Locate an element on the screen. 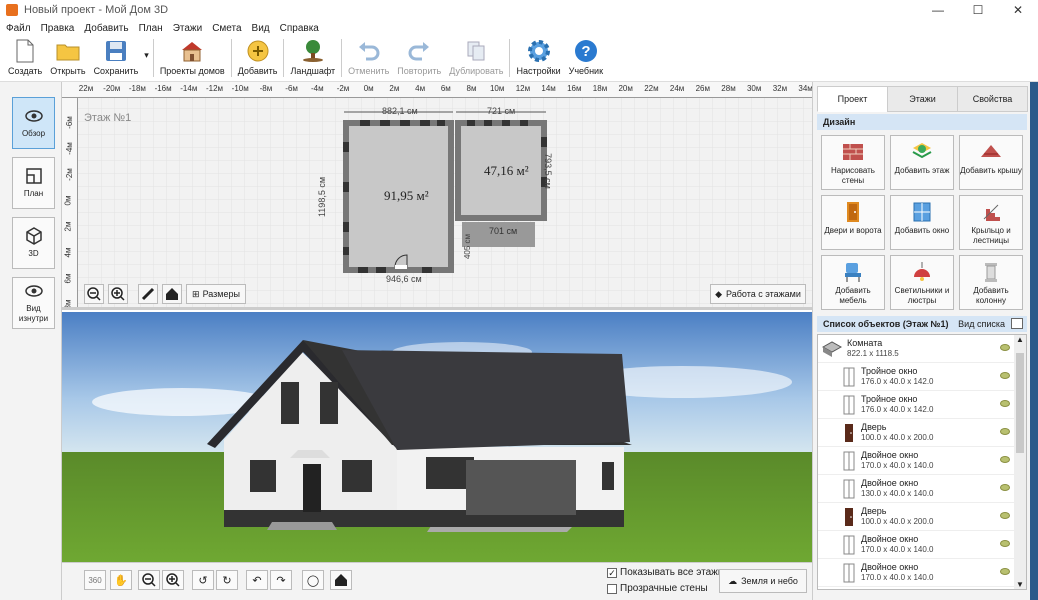  tilt-up-icon: ↶ is located at coordinates (257, 580).